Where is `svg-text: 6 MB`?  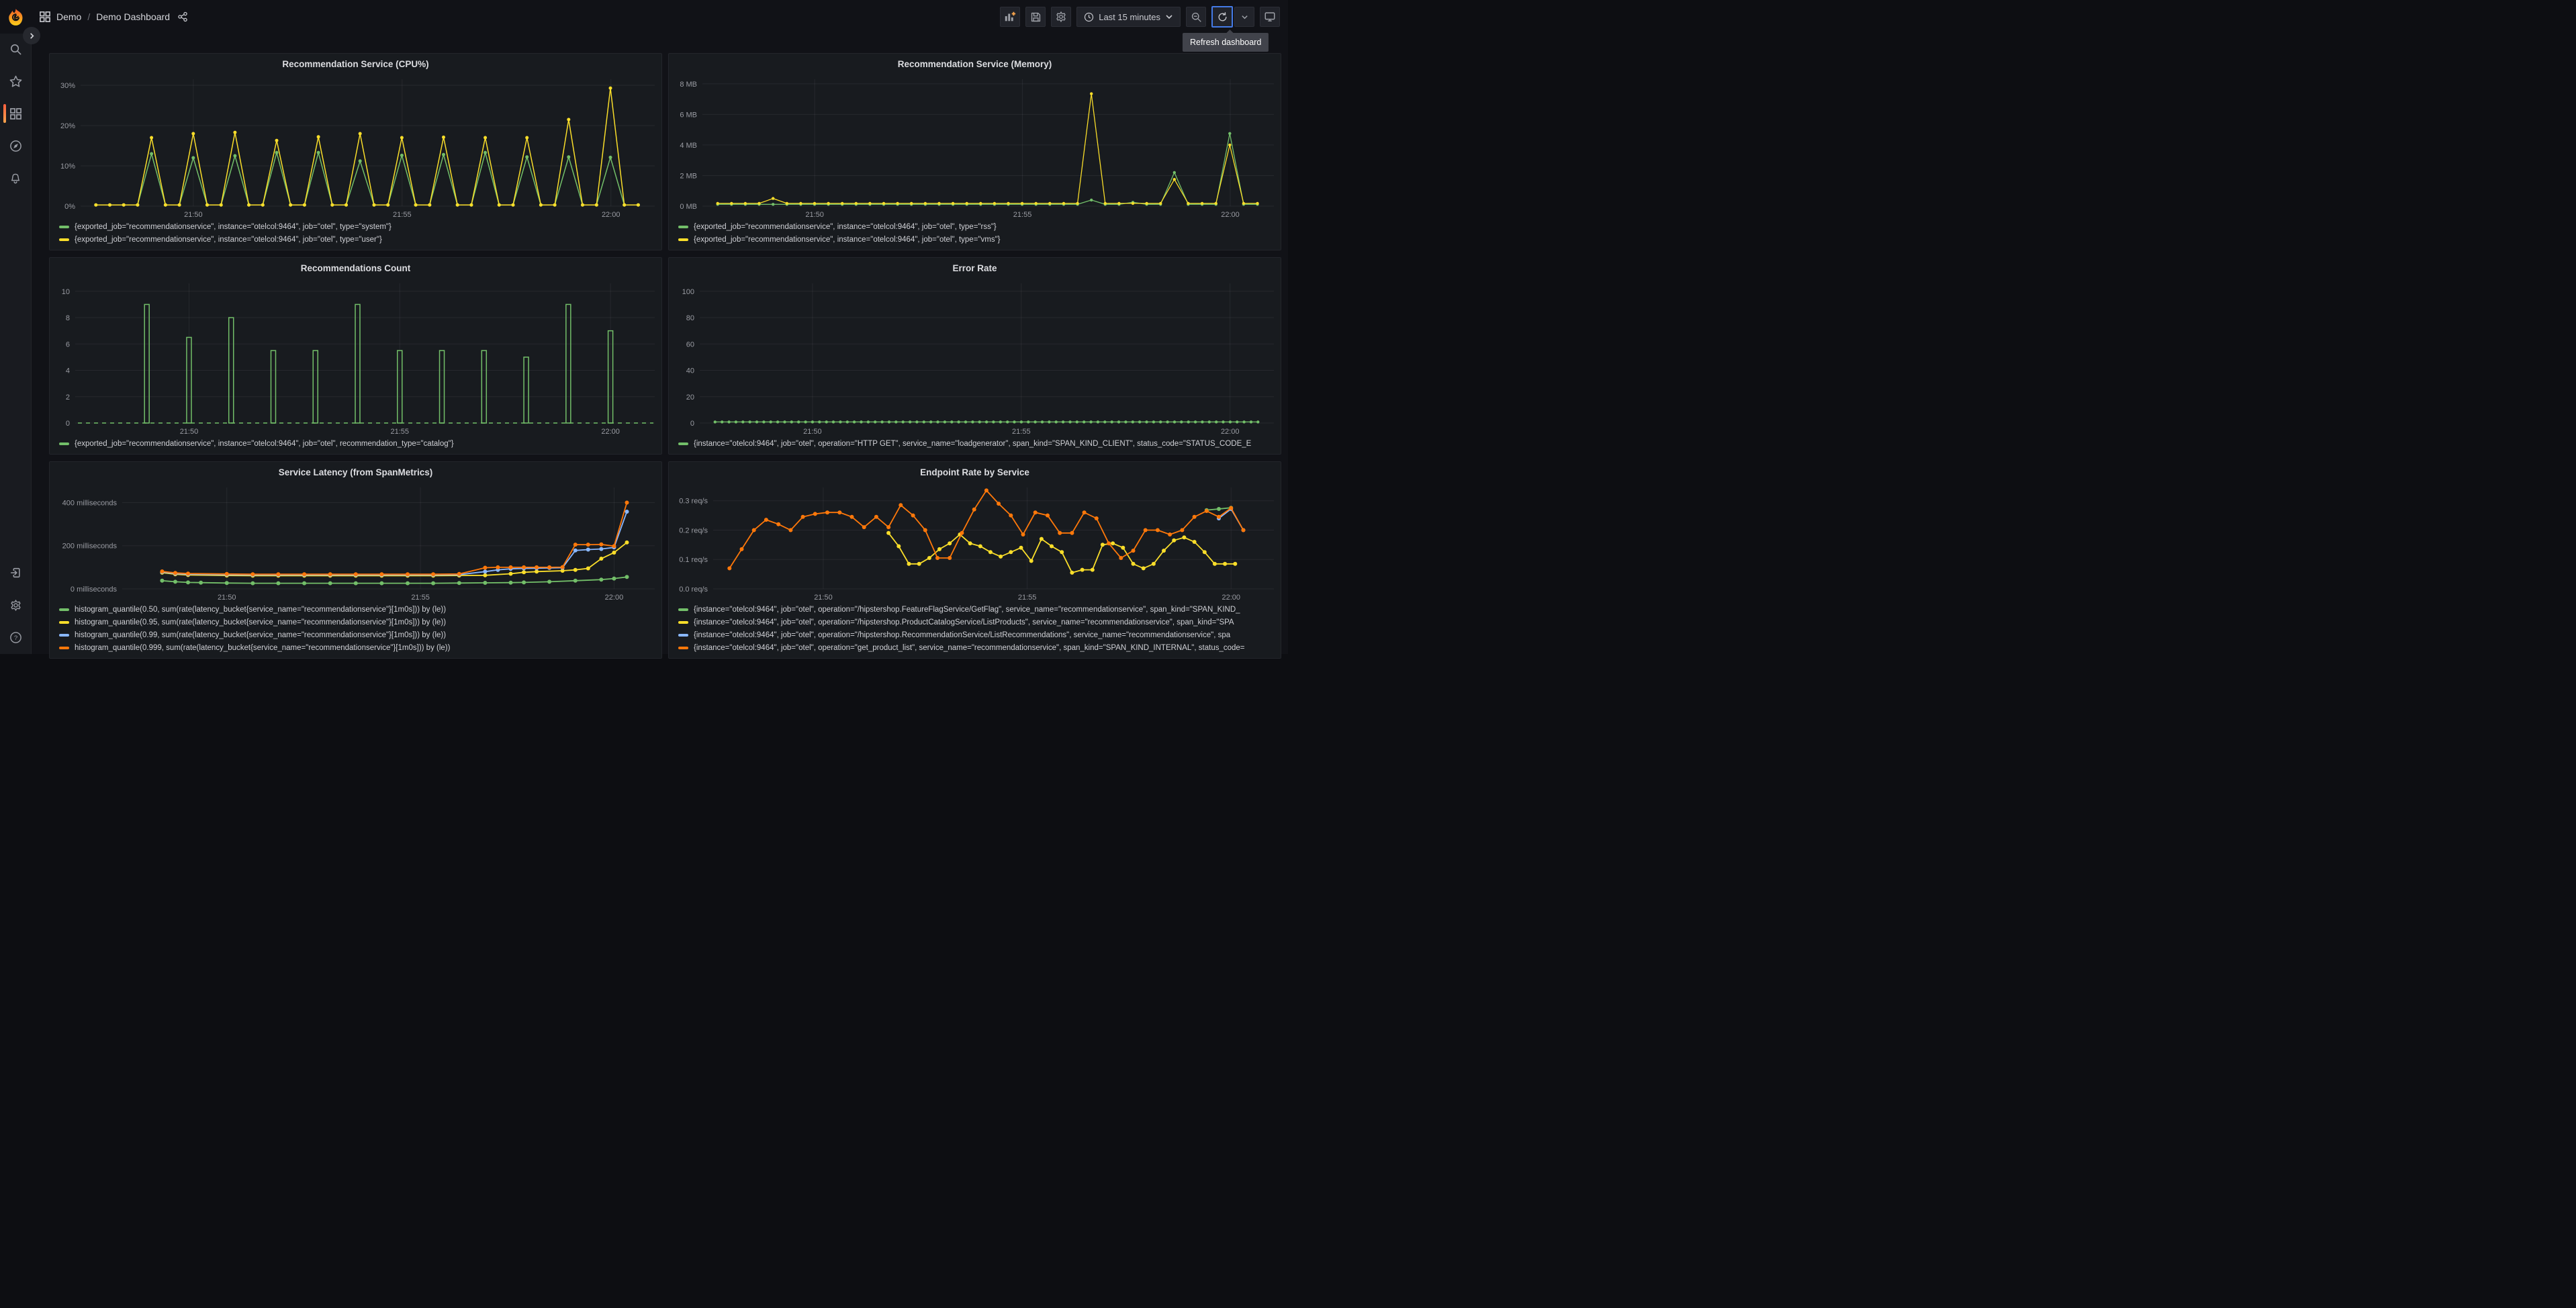 svg-text: 6 MB is located at coordinates (688, 115).